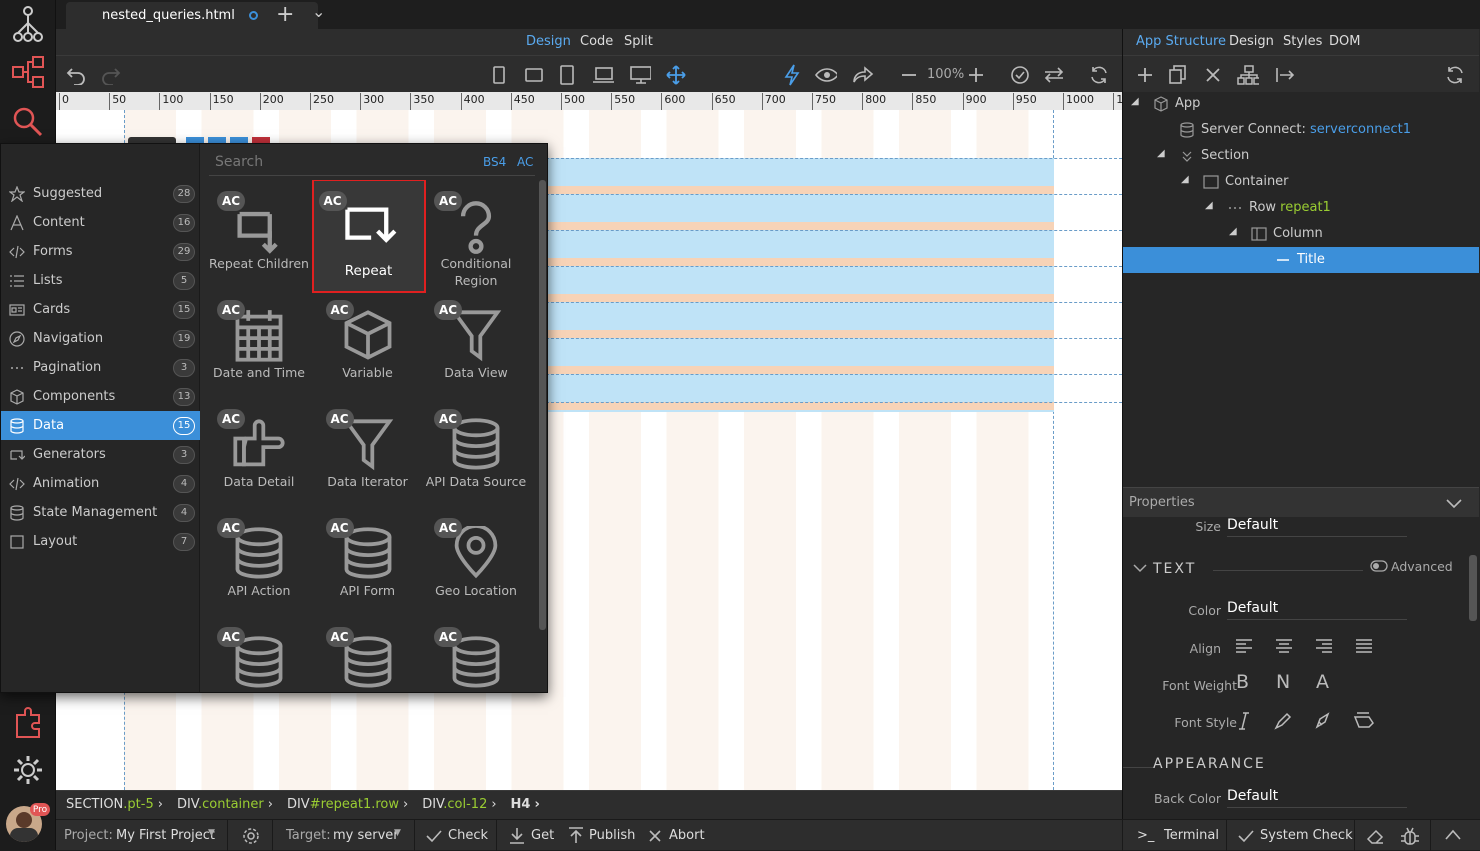 The width and height of the screenshot is (1480, 851). I want to click on delete-icon, so click(1213, 75).